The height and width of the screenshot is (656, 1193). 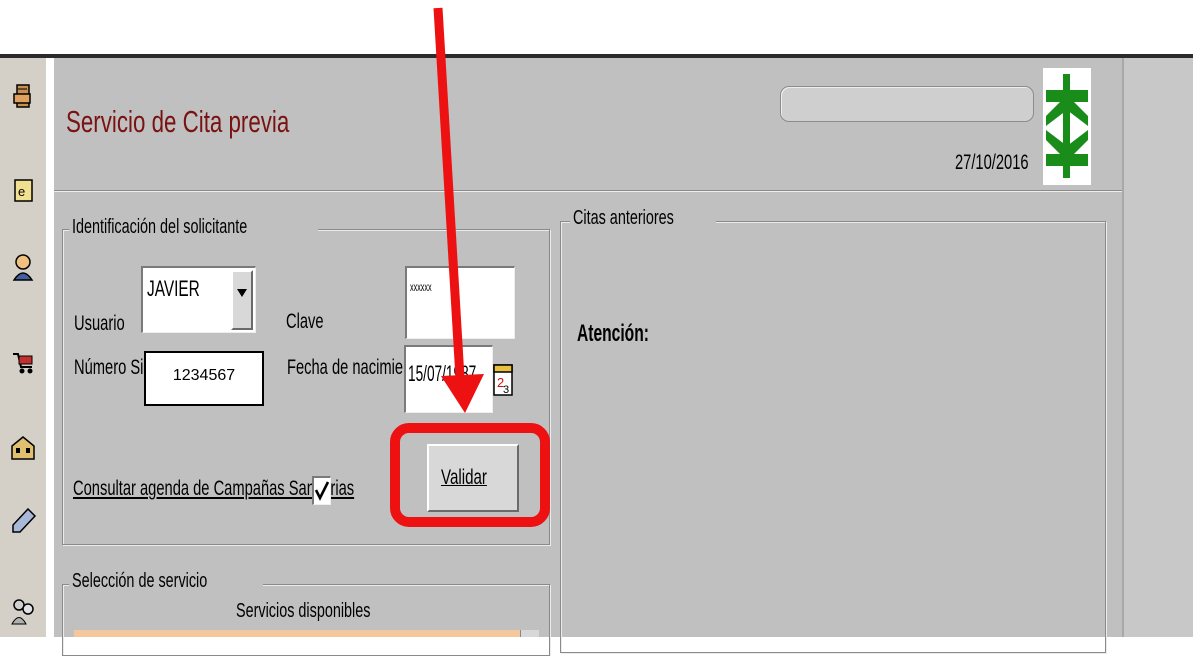 What do you see at coordinates (462, 393) in the screenshot?
I see `annotation-arrowhead` at bounding box center [462, 393].